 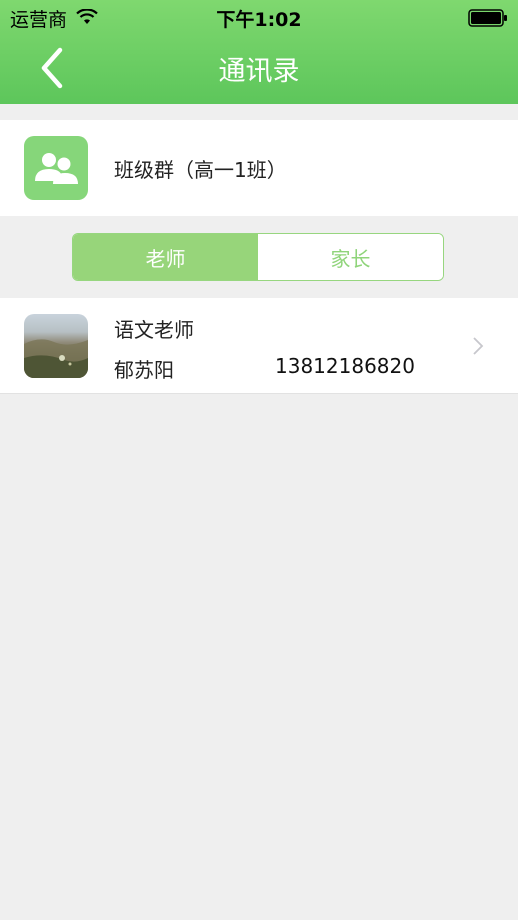 I want to click on clock: 下午1:02, so click(x=259, y=20).